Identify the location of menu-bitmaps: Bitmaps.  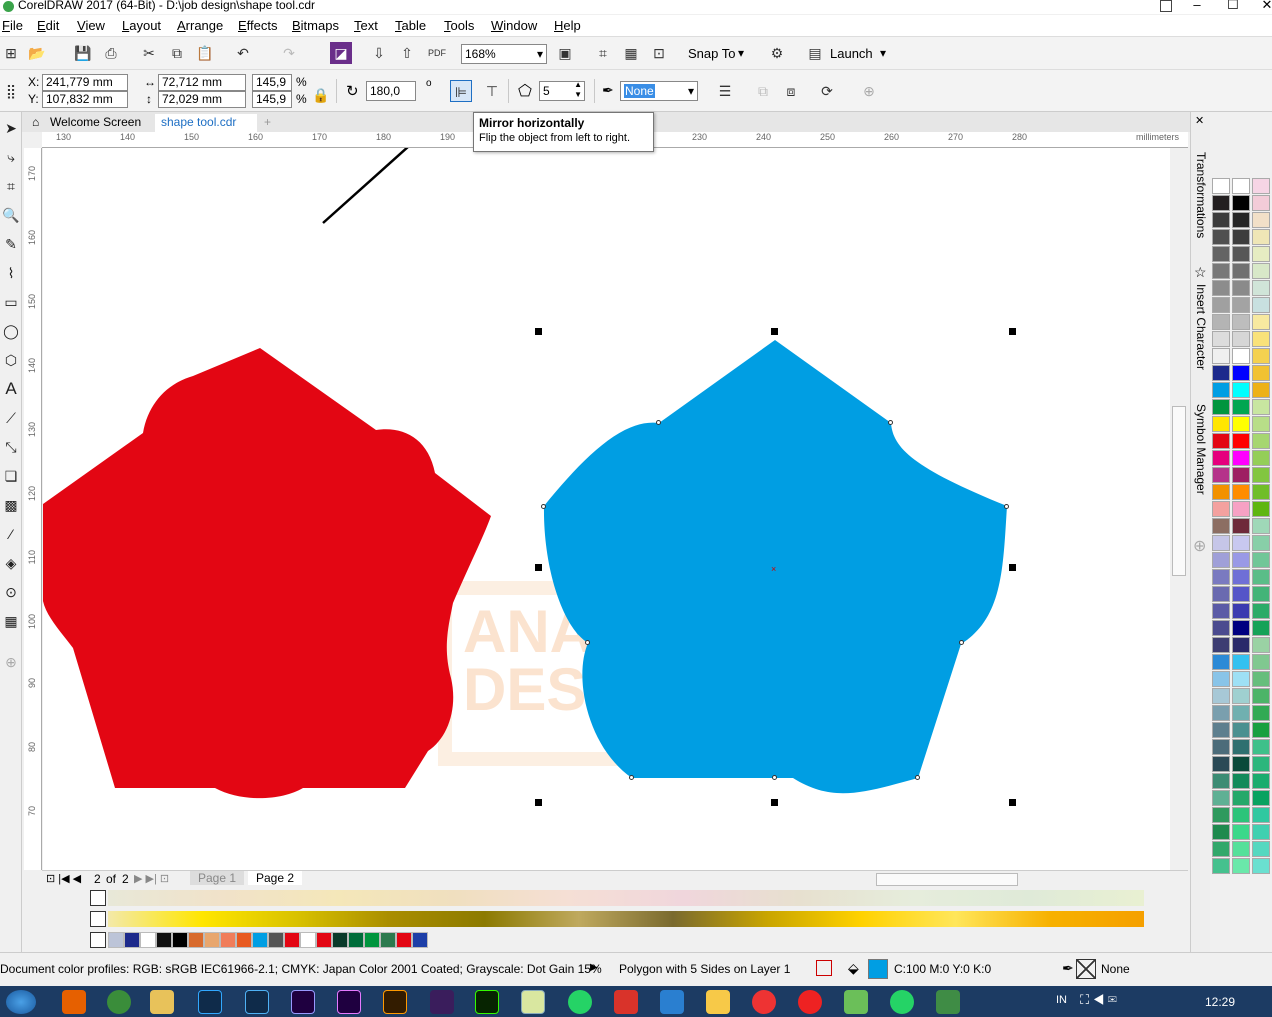
(315, 25).